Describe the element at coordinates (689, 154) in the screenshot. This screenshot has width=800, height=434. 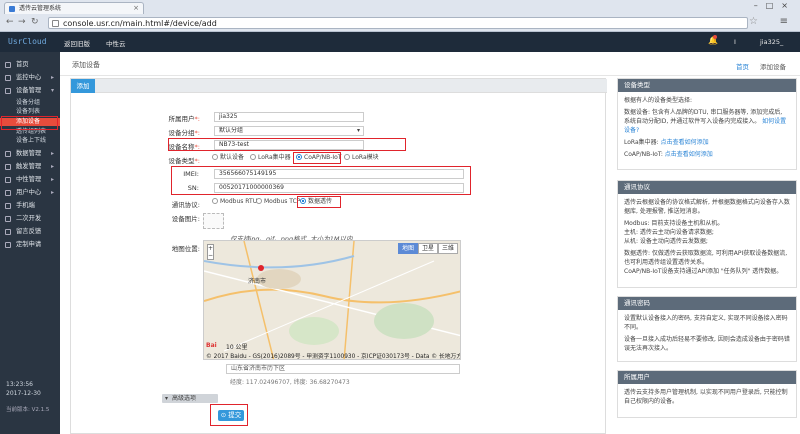
I see `help-link-coap: 点击查看如何添加` at that location.